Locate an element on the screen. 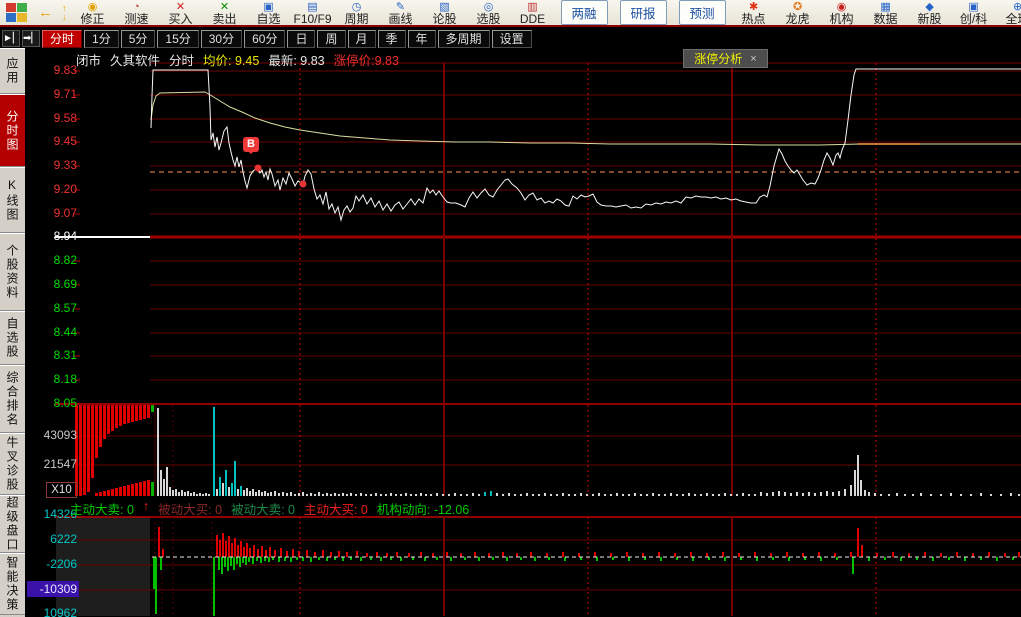 This screenshot has width=1021, height=617. indicator-field: 主动大买: 0 is located at coordinates (335, 510).